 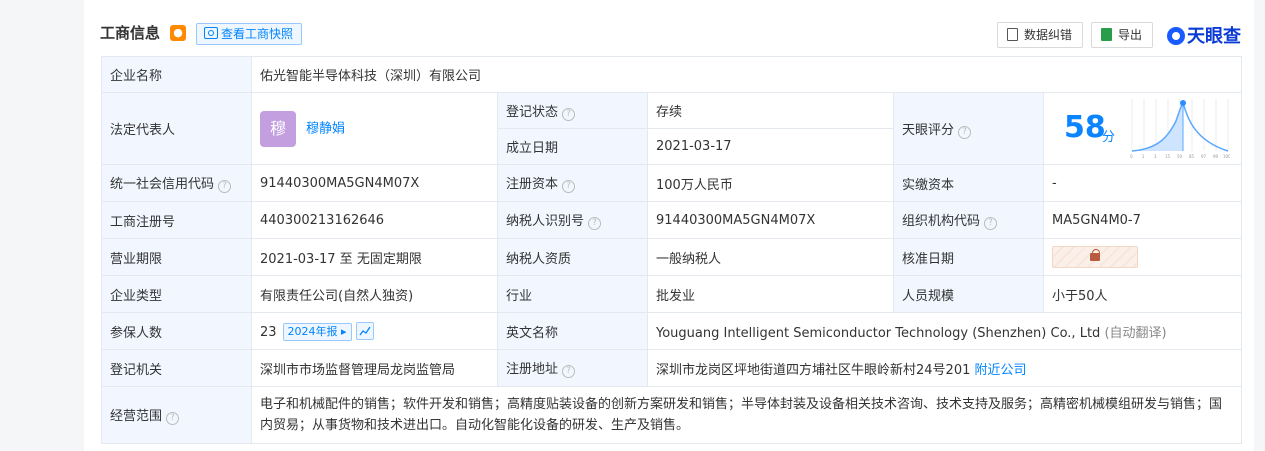 What do you see at coordinates (1109, 137) in the screenshot?
I see `score-unit: 分` at bounding box center [1109, 137].